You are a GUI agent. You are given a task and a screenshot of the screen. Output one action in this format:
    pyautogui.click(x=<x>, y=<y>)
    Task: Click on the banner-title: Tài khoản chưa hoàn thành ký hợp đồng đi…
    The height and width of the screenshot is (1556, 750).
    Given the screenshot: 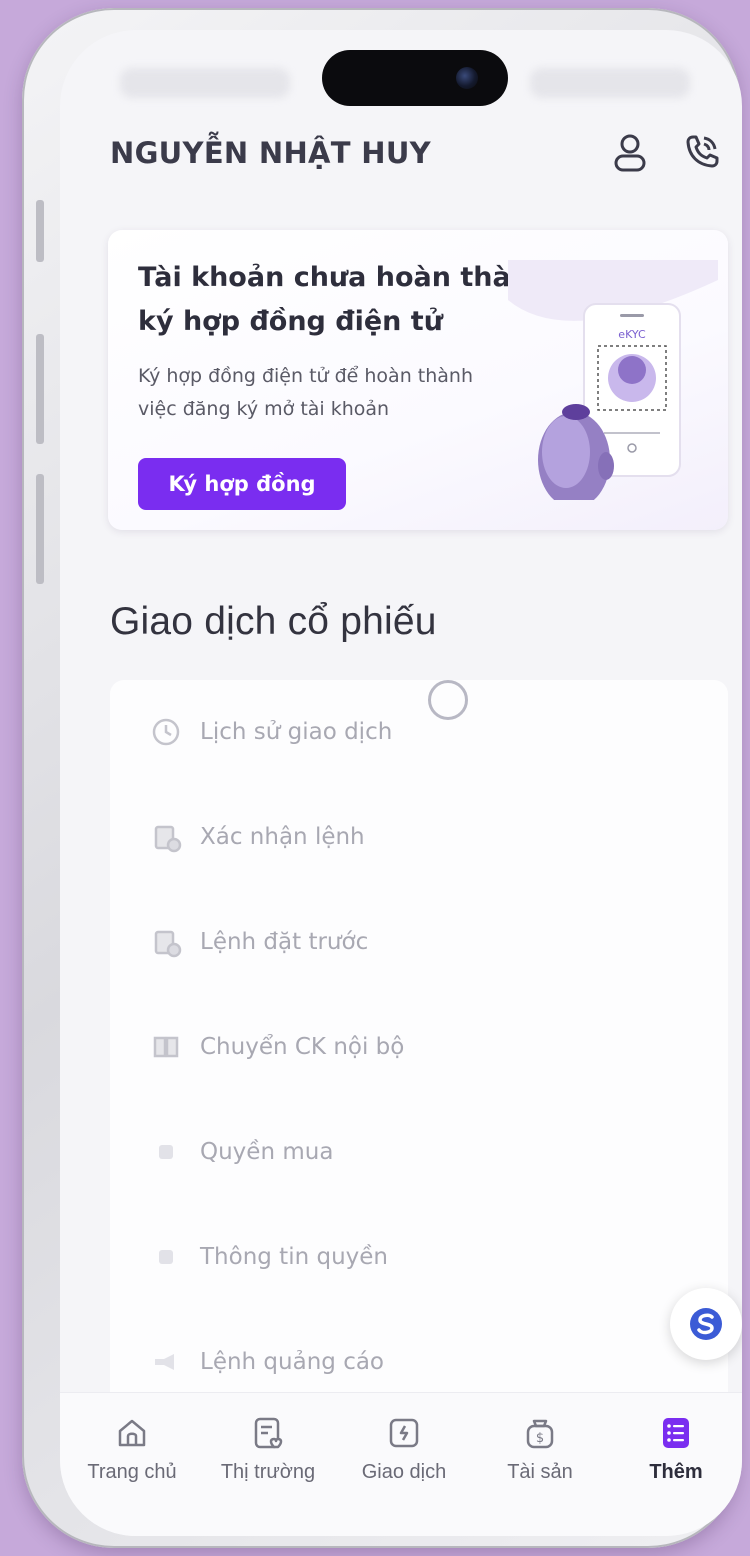 What is the action you would take?
    pyautogui.click(x=348, y=300)
    